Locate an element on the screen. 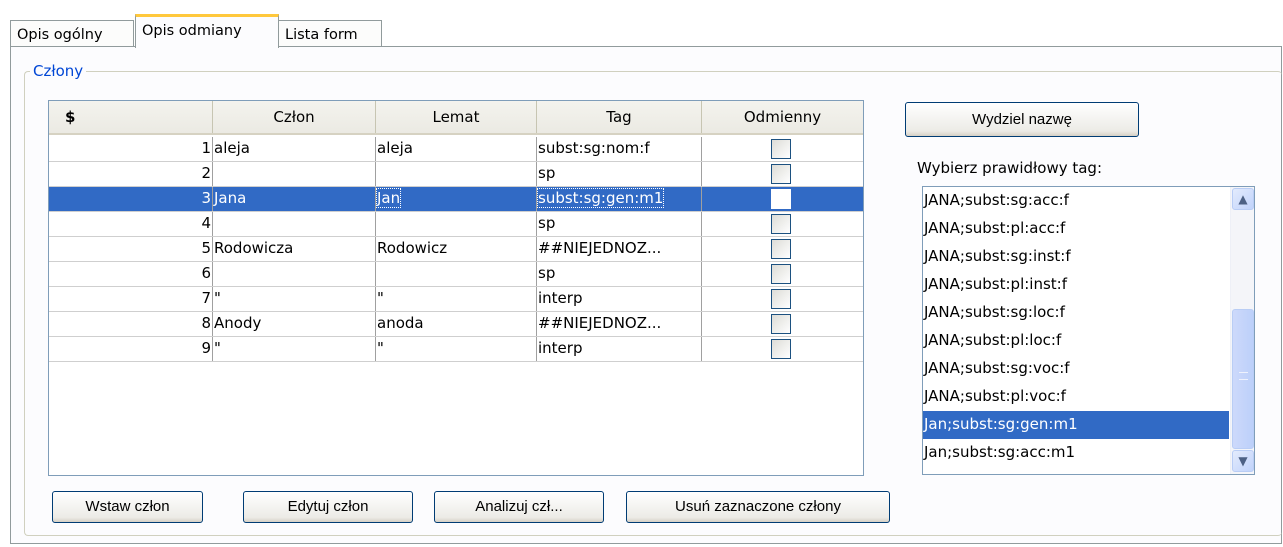  cell-tag-text: subst:sg:gen:m1 is located at coordinates (601, 198).